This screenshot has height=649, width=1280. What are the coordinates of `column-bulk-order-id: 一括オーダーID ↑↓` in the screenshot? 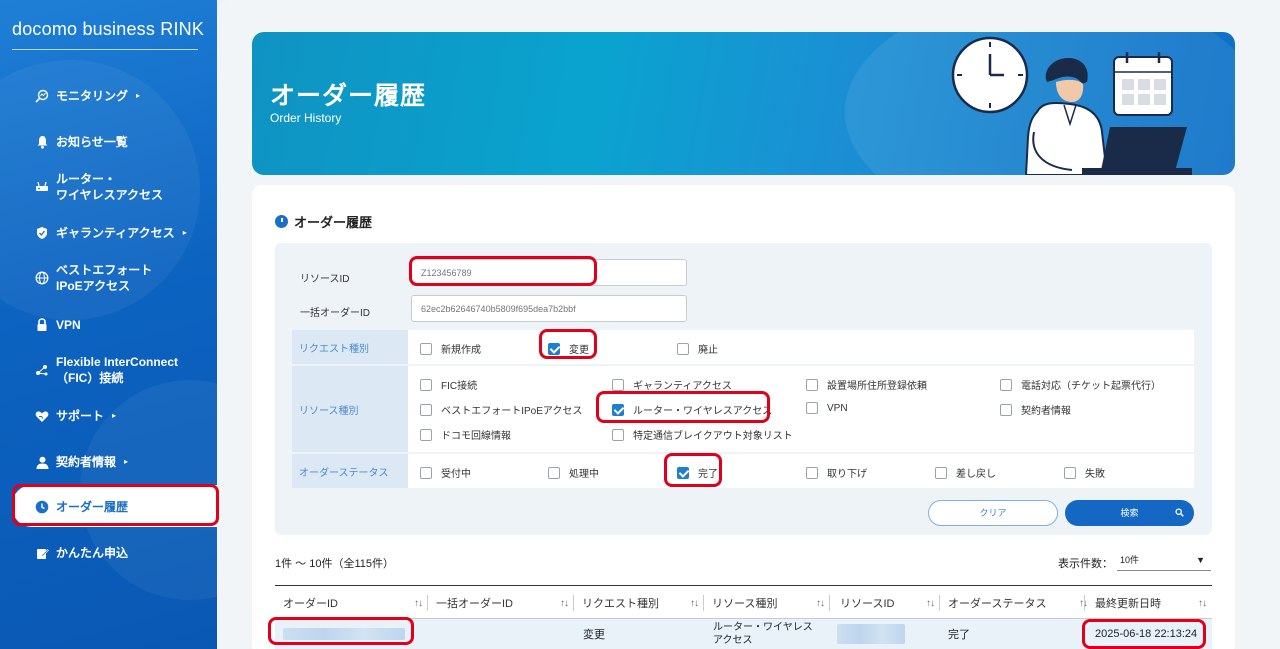 It's located at (501, 603).